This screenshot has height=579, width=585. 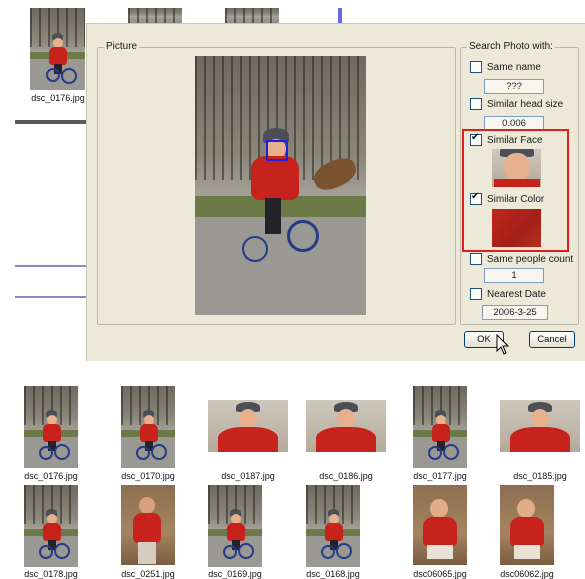 I want to click on search-group-title: Search Photo with:, so click(x=511, y=46).